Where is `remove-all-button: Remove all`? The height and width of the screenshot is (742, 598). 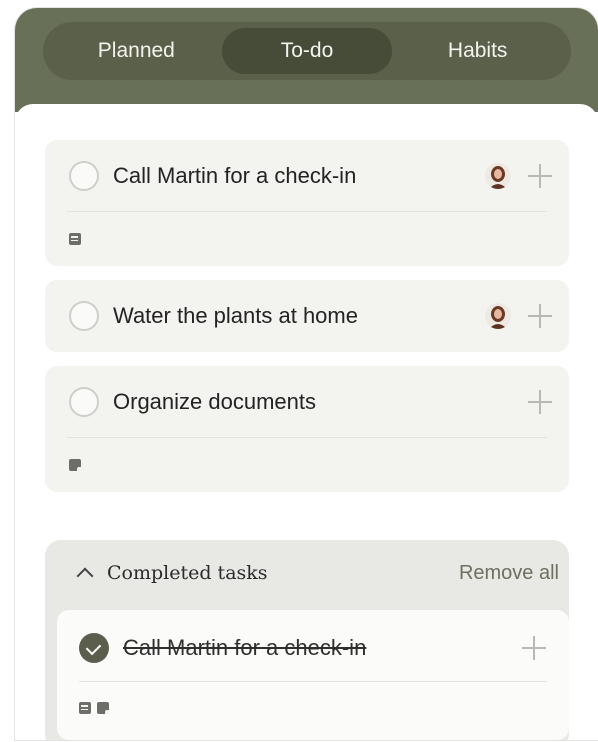
remove-all-button: Remove all is located at coordinates (509, 573).